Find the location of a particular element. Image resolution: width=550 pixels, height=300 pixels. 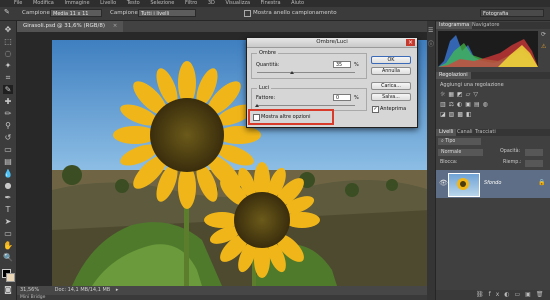

layer-name: Sfondo is located at coordinates (492, 183).